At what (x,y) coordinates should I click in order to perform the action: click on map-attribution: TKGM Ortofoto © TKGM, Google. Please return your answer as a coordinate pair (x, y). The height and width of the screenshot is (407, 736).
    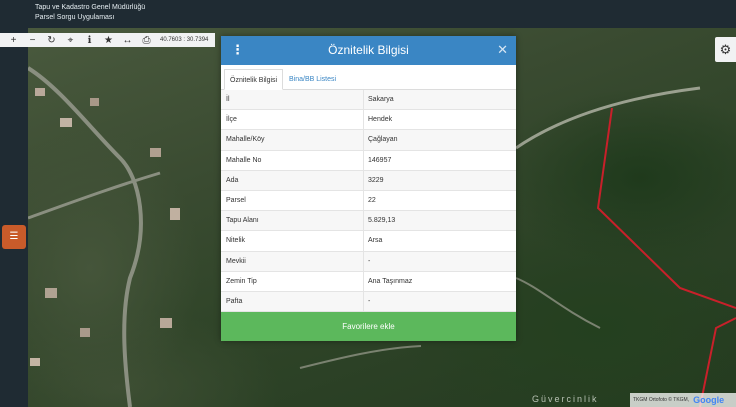
    Looking at the image, I should click on (683, 400).